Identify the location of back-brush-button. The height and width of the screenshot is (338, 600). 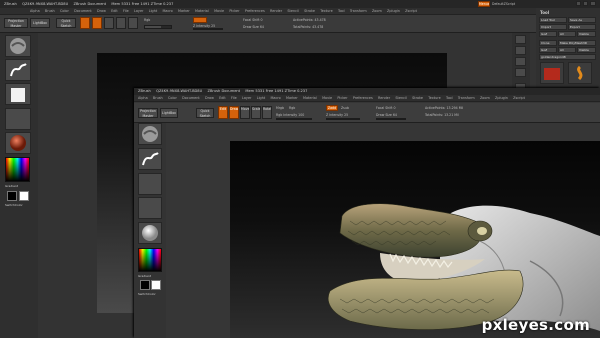
(18, 46).